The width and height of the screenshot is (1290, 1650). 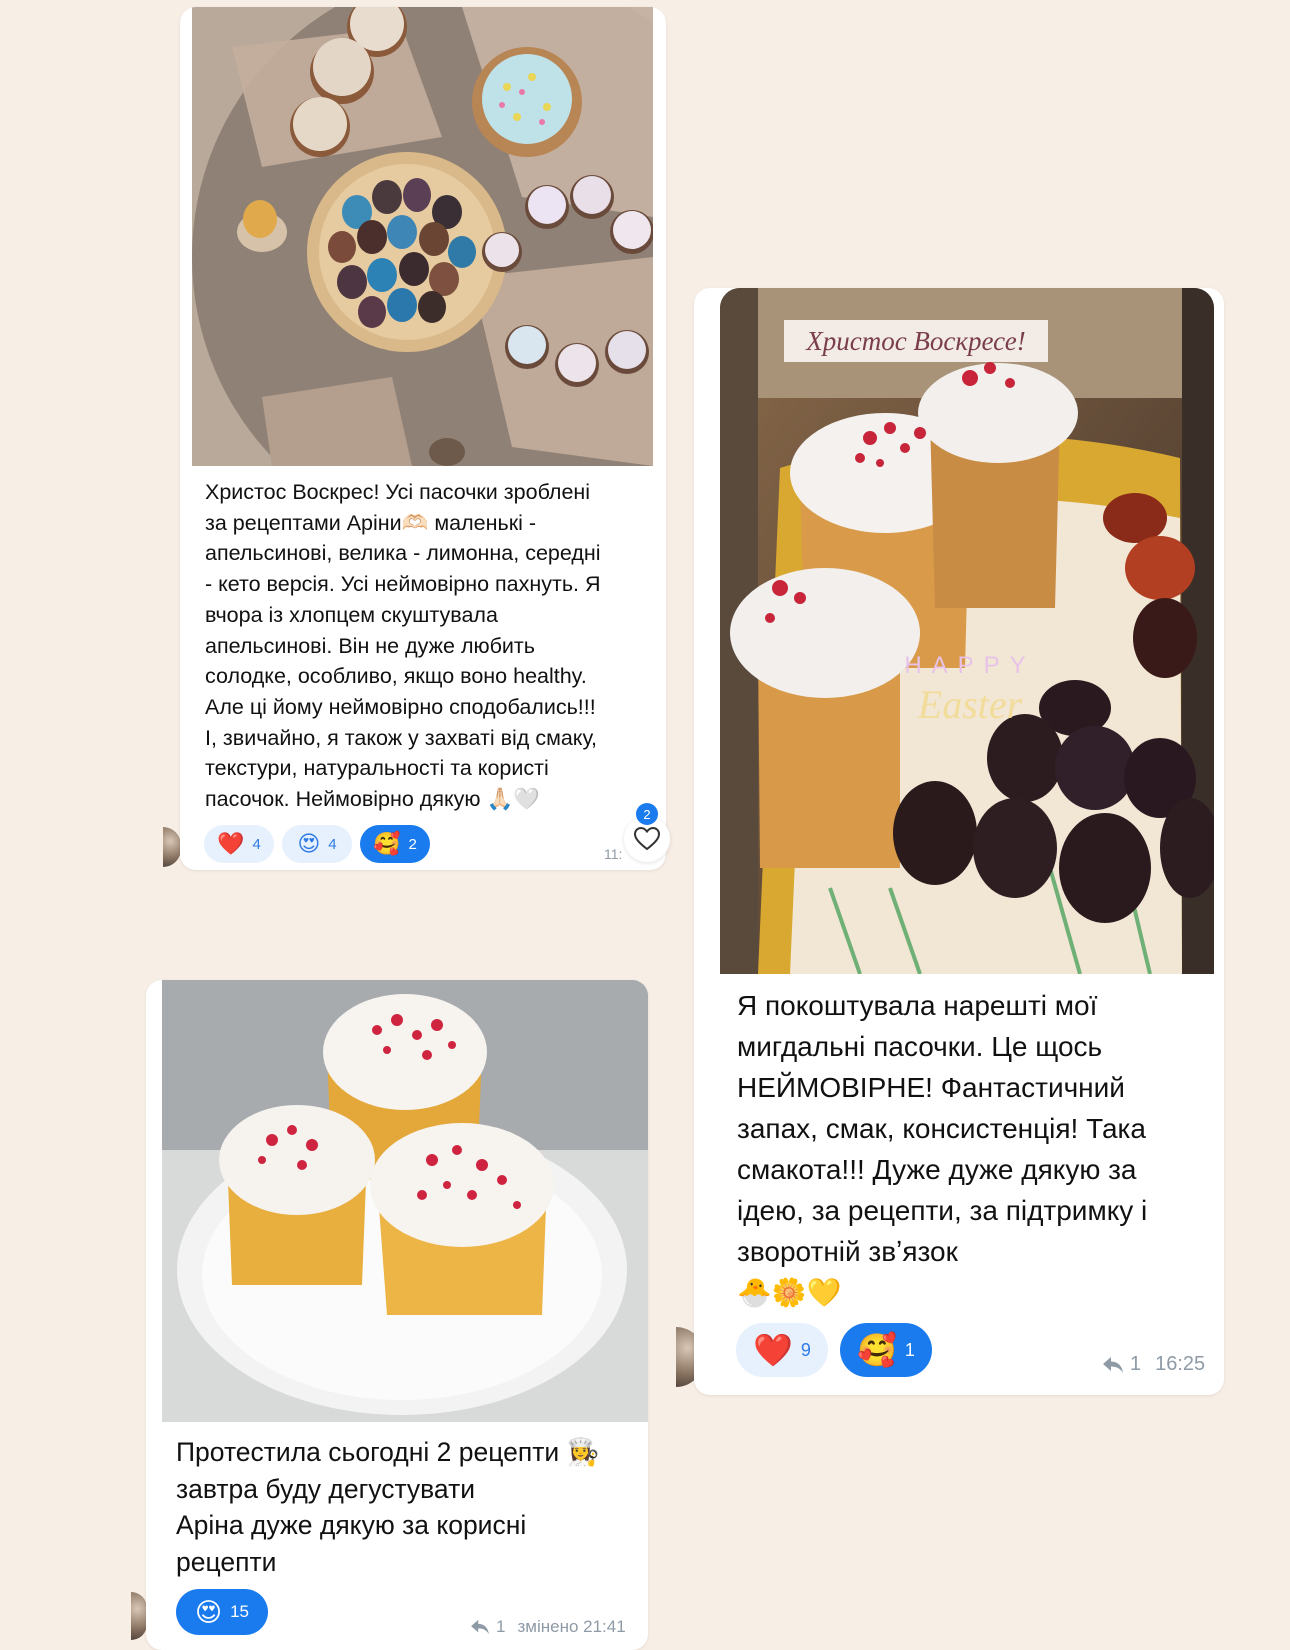 What do you see at coordinates (1180, 1364) in the screenshot?
I see `message-time: 16:25` at bounding box center [1180, 1364].